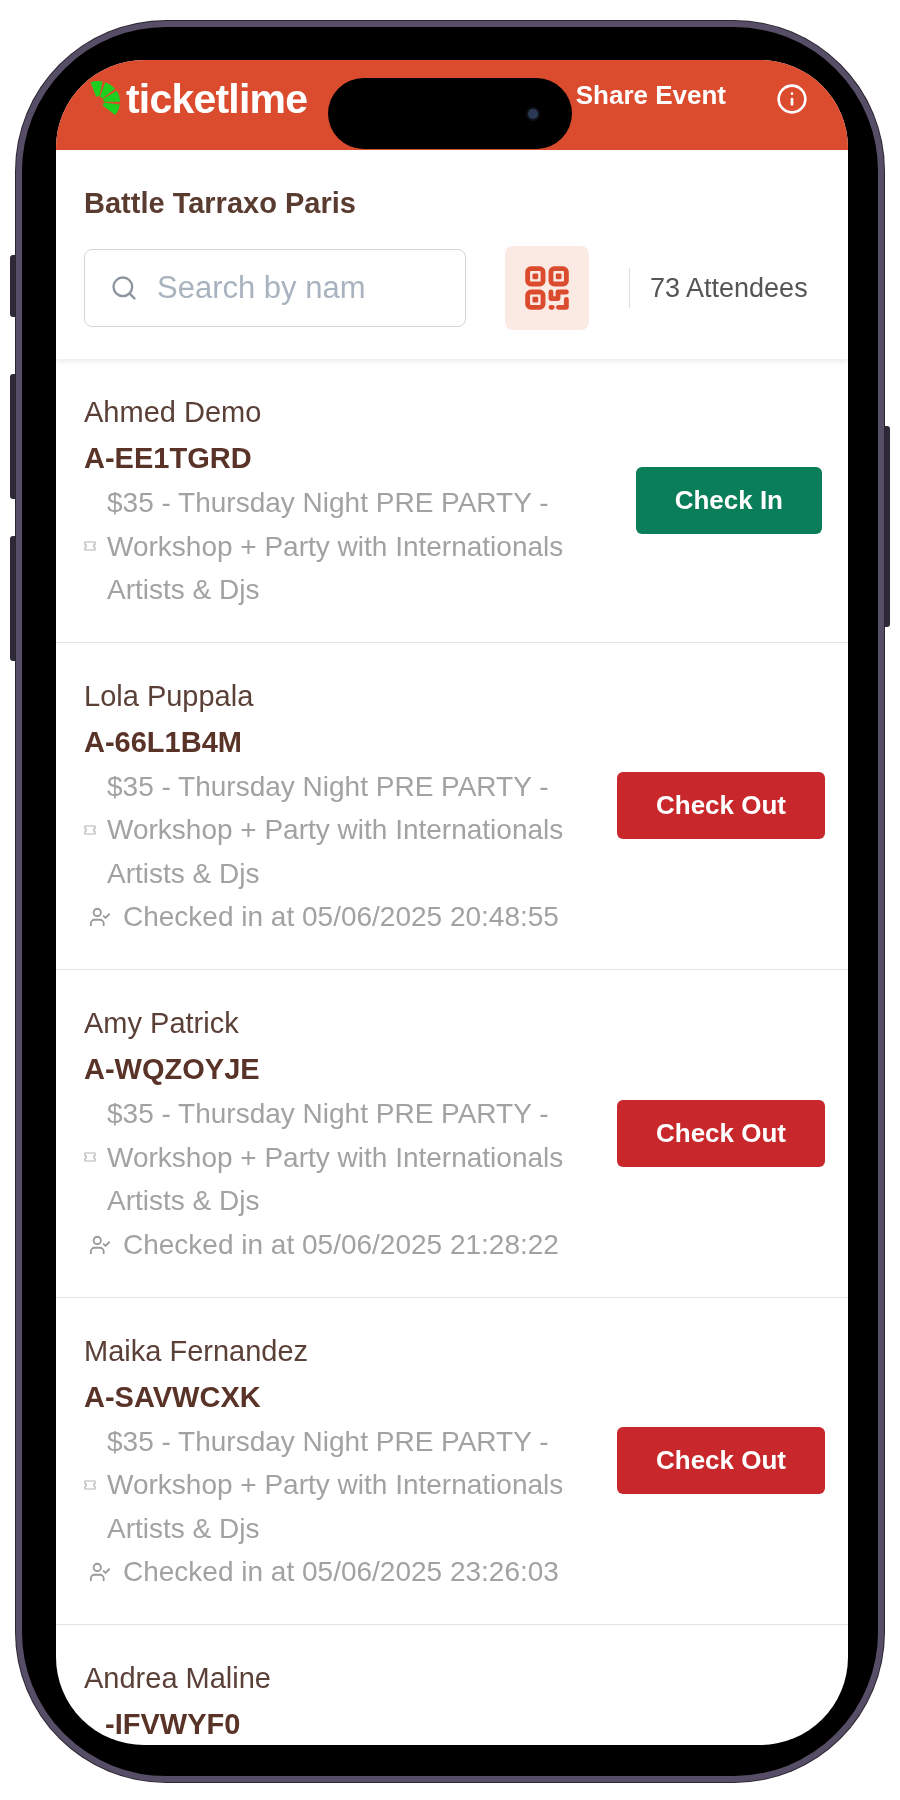 The height and width of the screenshot is (1800, 900). I want to click on info-icon, so click(792, 99).